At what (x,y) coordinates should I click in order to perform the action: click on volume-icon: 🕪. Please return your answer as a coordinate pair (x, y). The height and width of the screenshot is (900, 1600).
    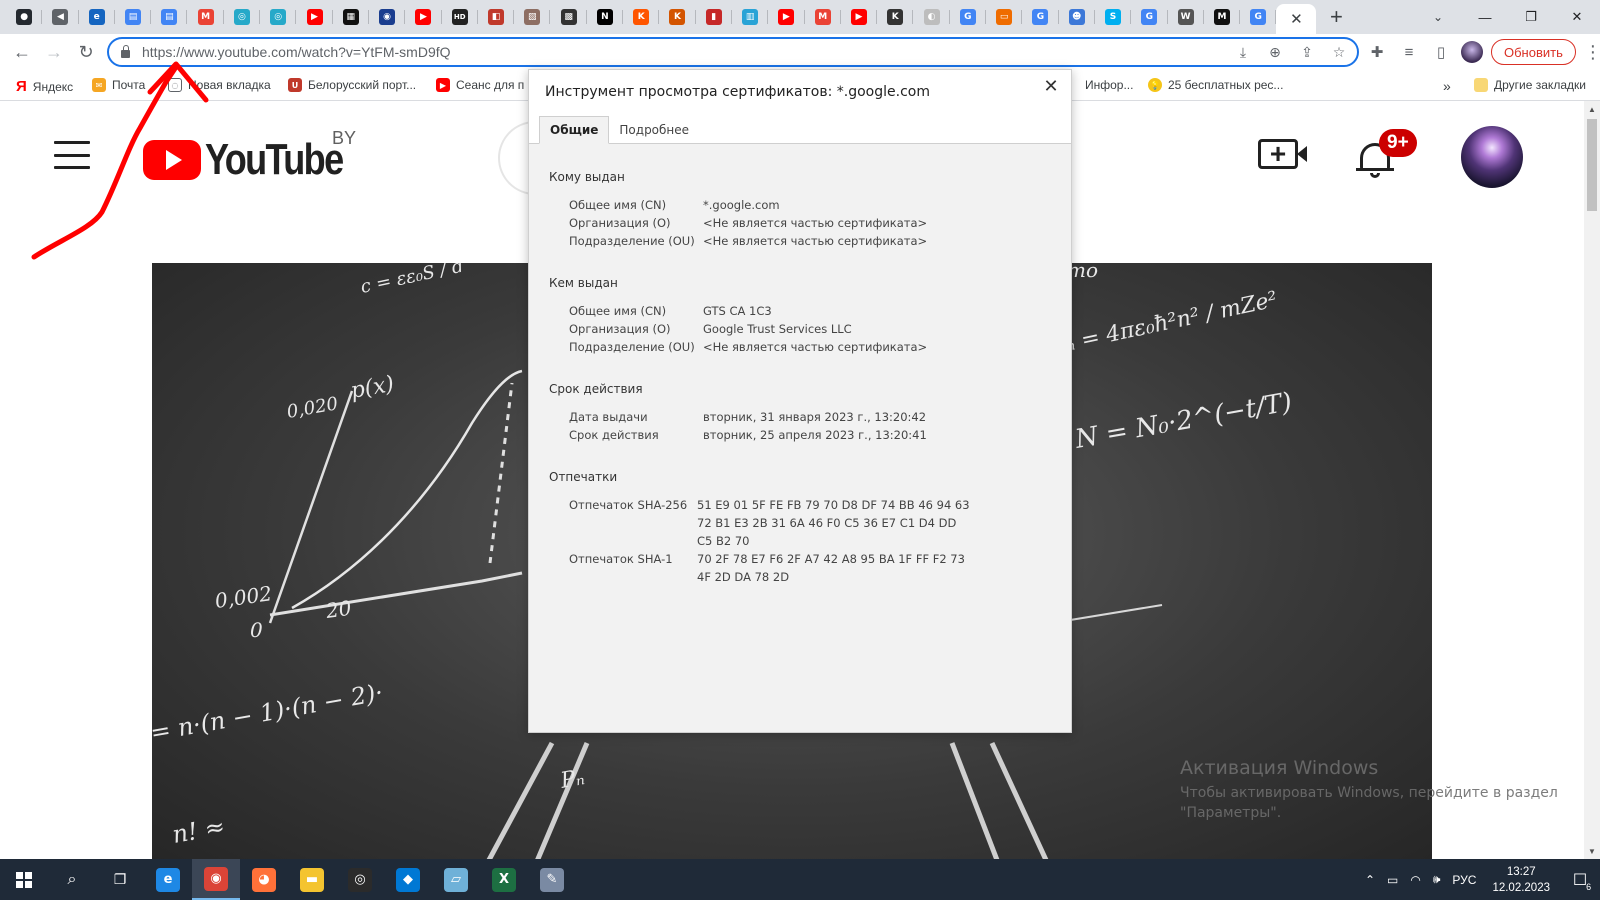
    Looking at the image, I should click on (1437, 879).